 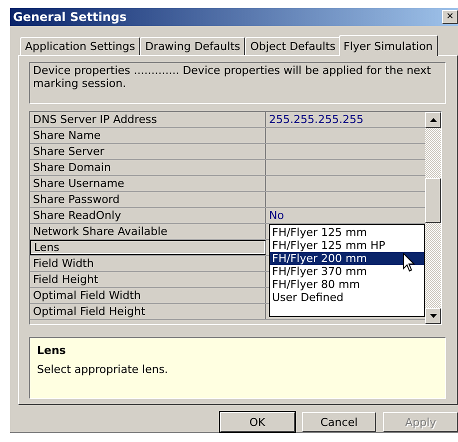 I want to click on up-arrow-icon, so click(x=433, y=120).